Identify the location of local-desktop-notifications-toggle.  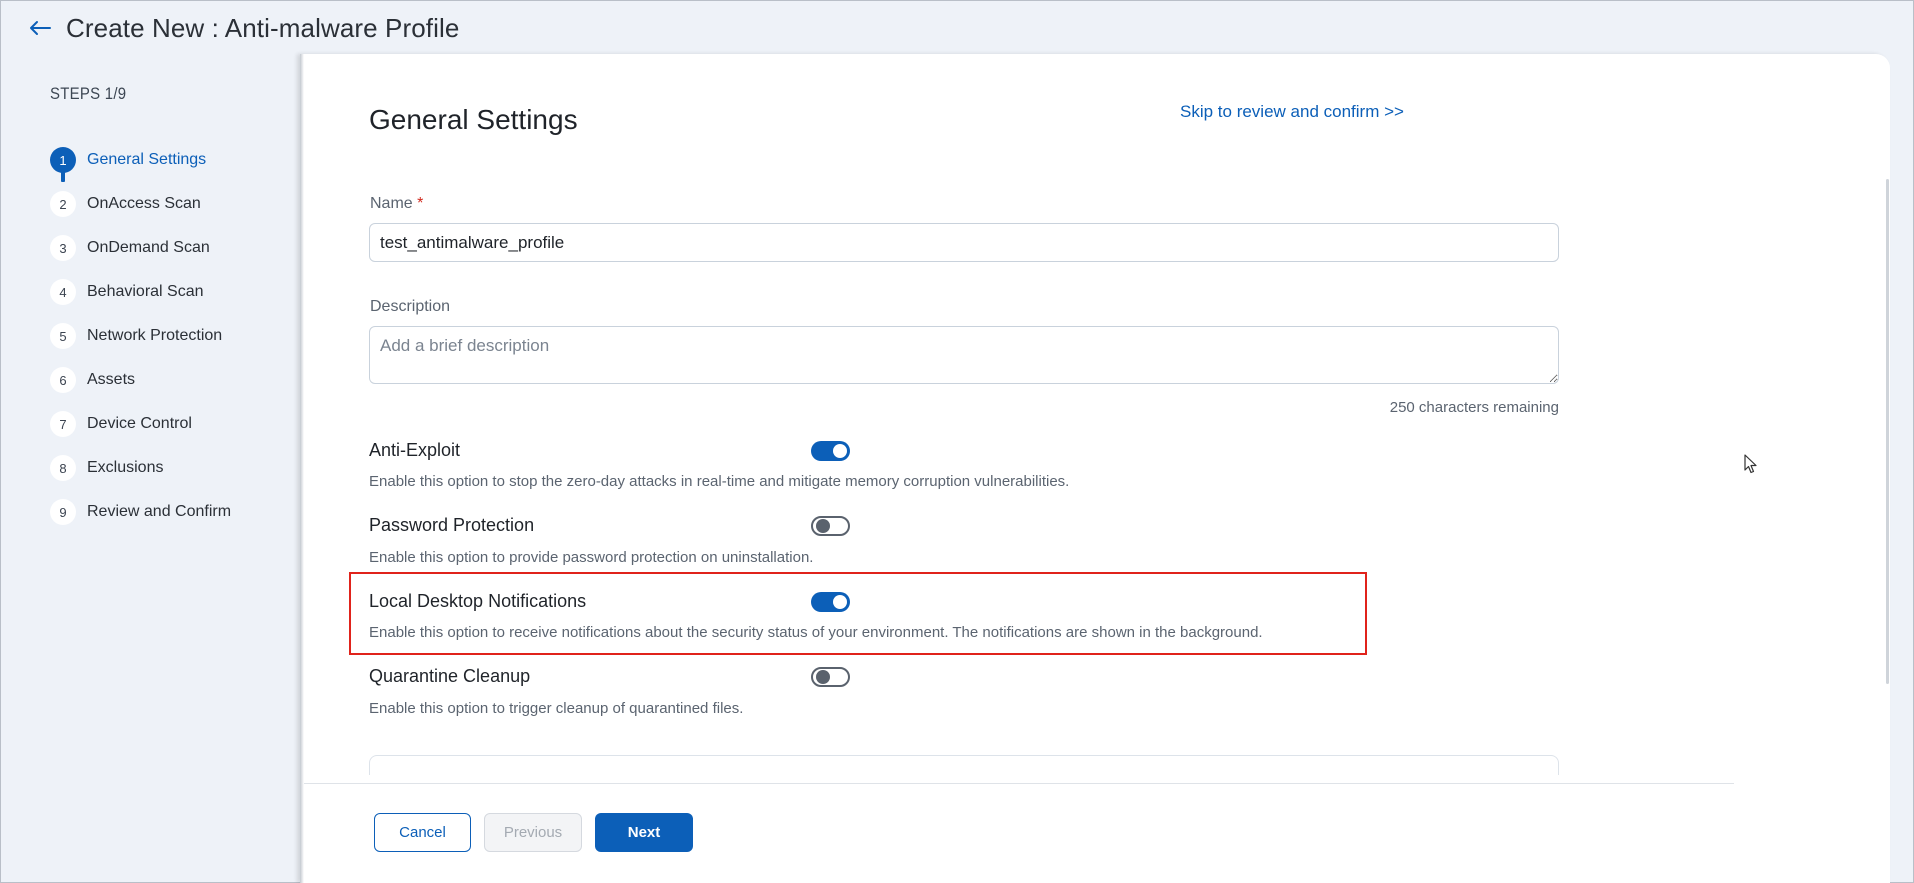
(830, 602).